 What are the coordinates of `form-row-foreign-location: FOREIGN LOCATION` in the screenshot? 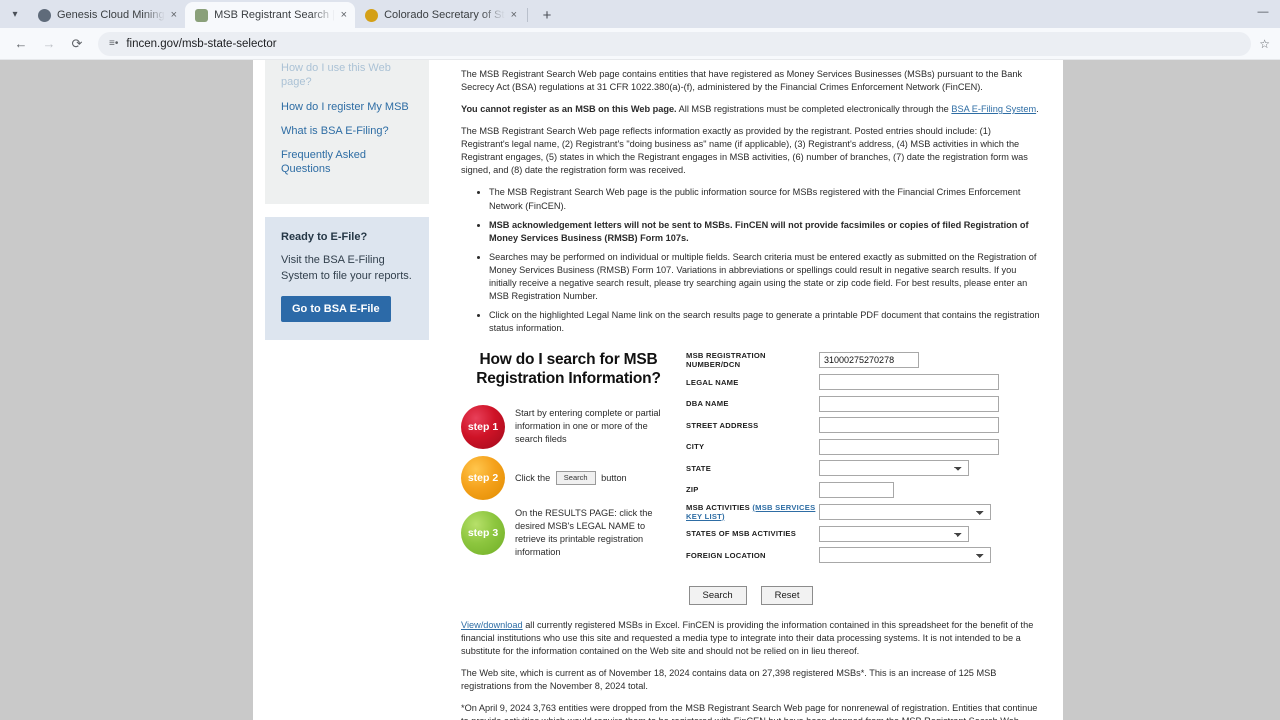 It's located at (863, 555).